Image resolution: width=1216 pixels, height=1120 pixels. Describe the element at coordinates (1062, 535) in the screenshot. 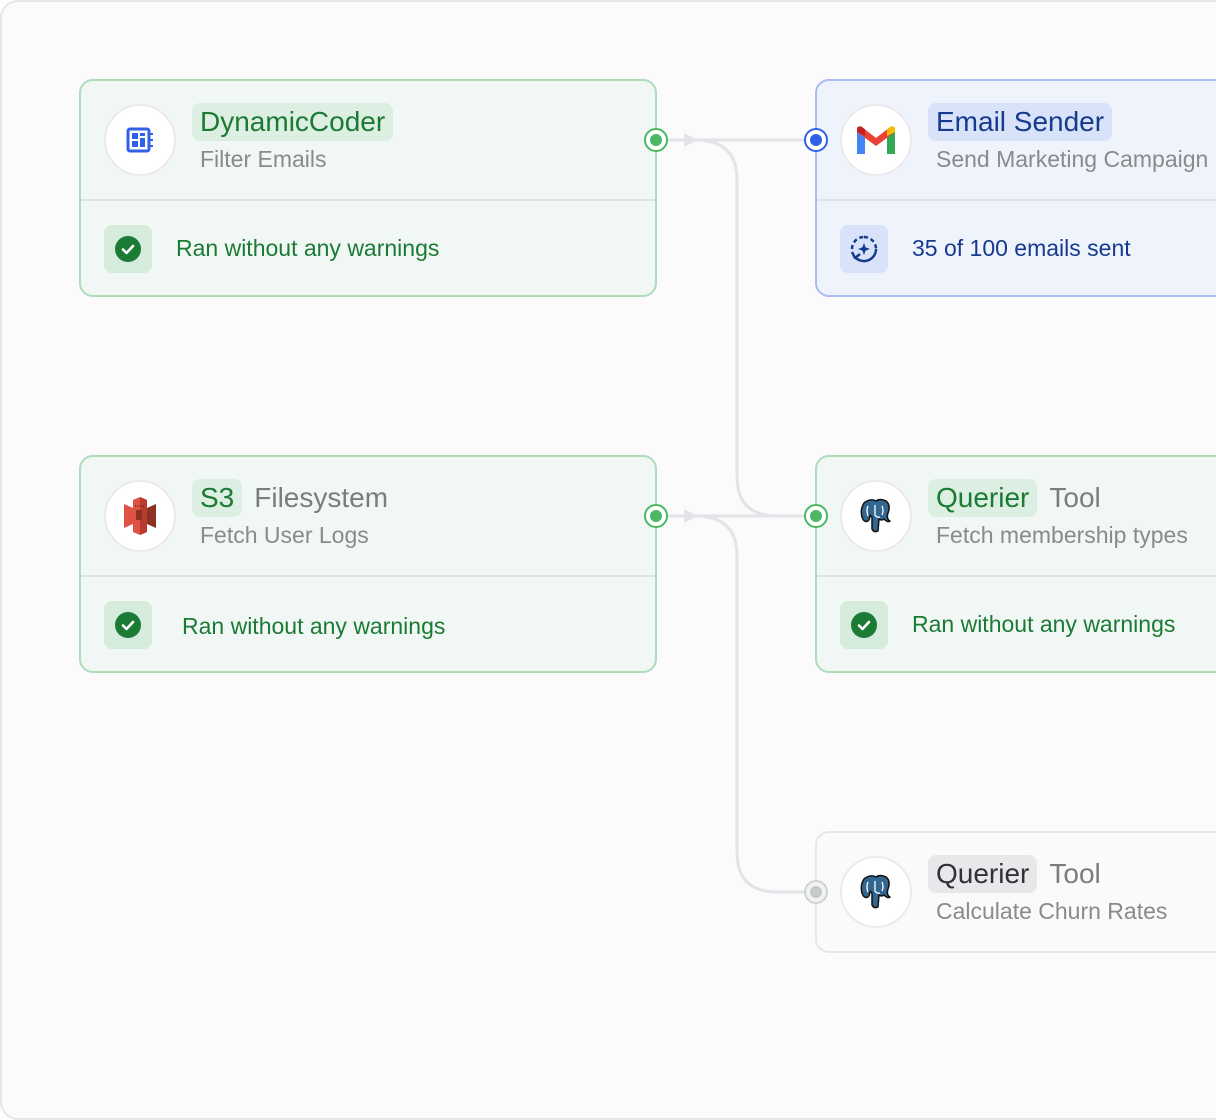

I see `node-subtitle: Fetch membership types` at that location.